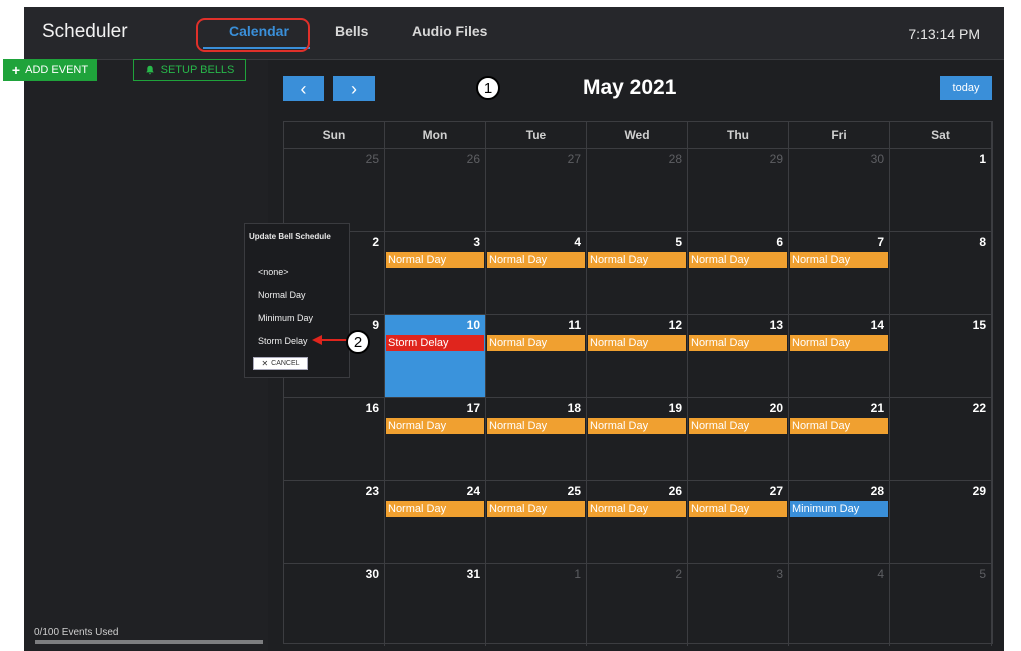 This screenshot has height=651, width=1021. I want to click on add-event-button: + ADD EVENT, so click(50, 70).